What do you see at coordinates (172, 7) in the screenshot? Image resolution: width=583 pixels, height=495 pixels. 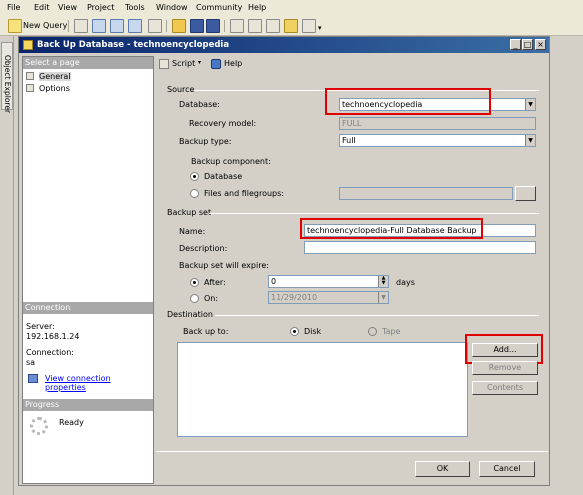 I see `menu-window: Window` at bounding box center [172, 7].